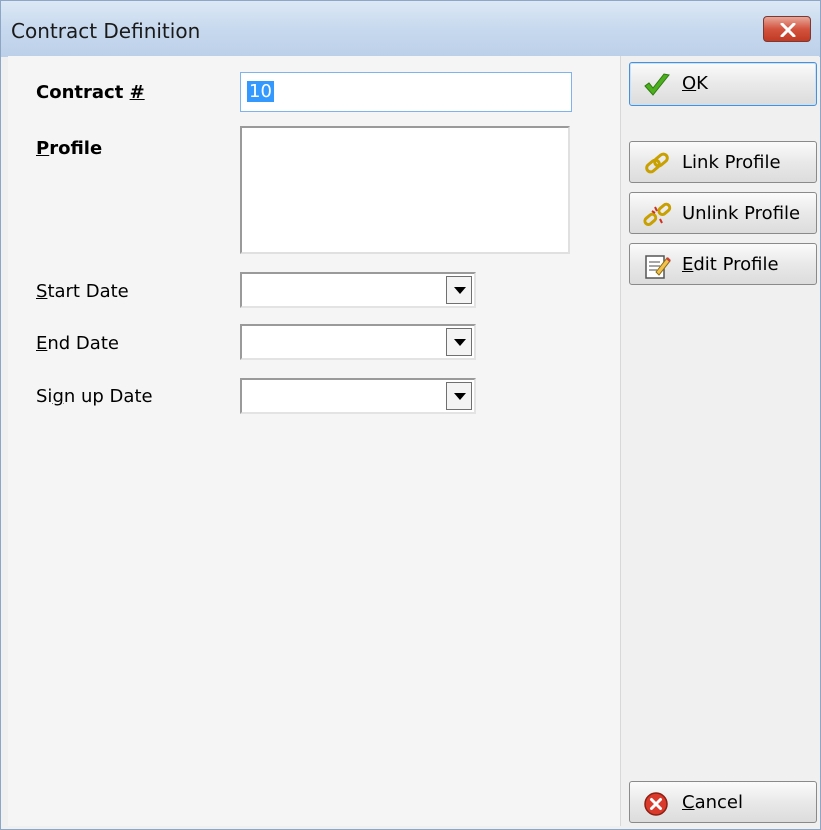 Image resolution: width=821 pixels, height=830 pixels. What do you see at coordinates (406, 92) in the screenshot?
I see `contract-number-input: 10` at bounding box center [406, 92].